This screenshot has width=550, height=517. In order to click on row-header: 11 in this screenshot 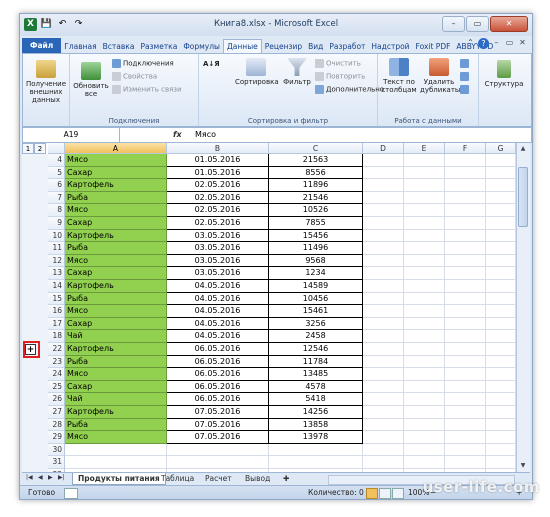, I will do `click(56, 248)`.